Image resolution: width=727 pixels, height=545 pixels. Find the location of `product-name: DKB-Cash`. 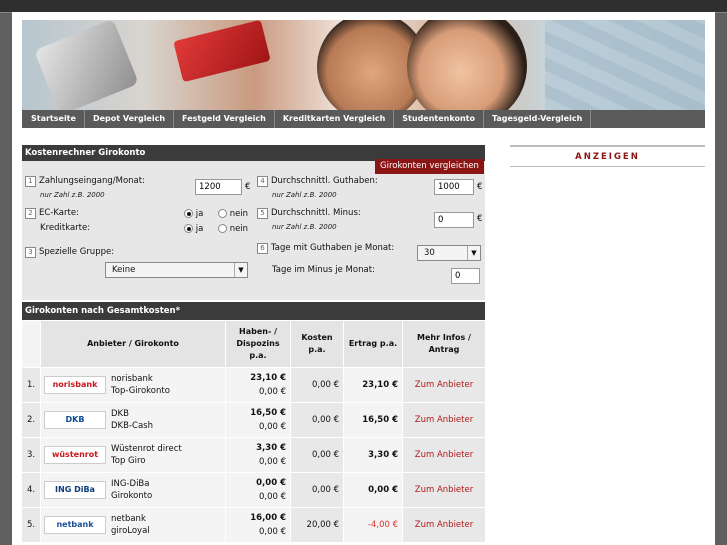

product-name: DKB-Cash is located at coordinates (132, 426).